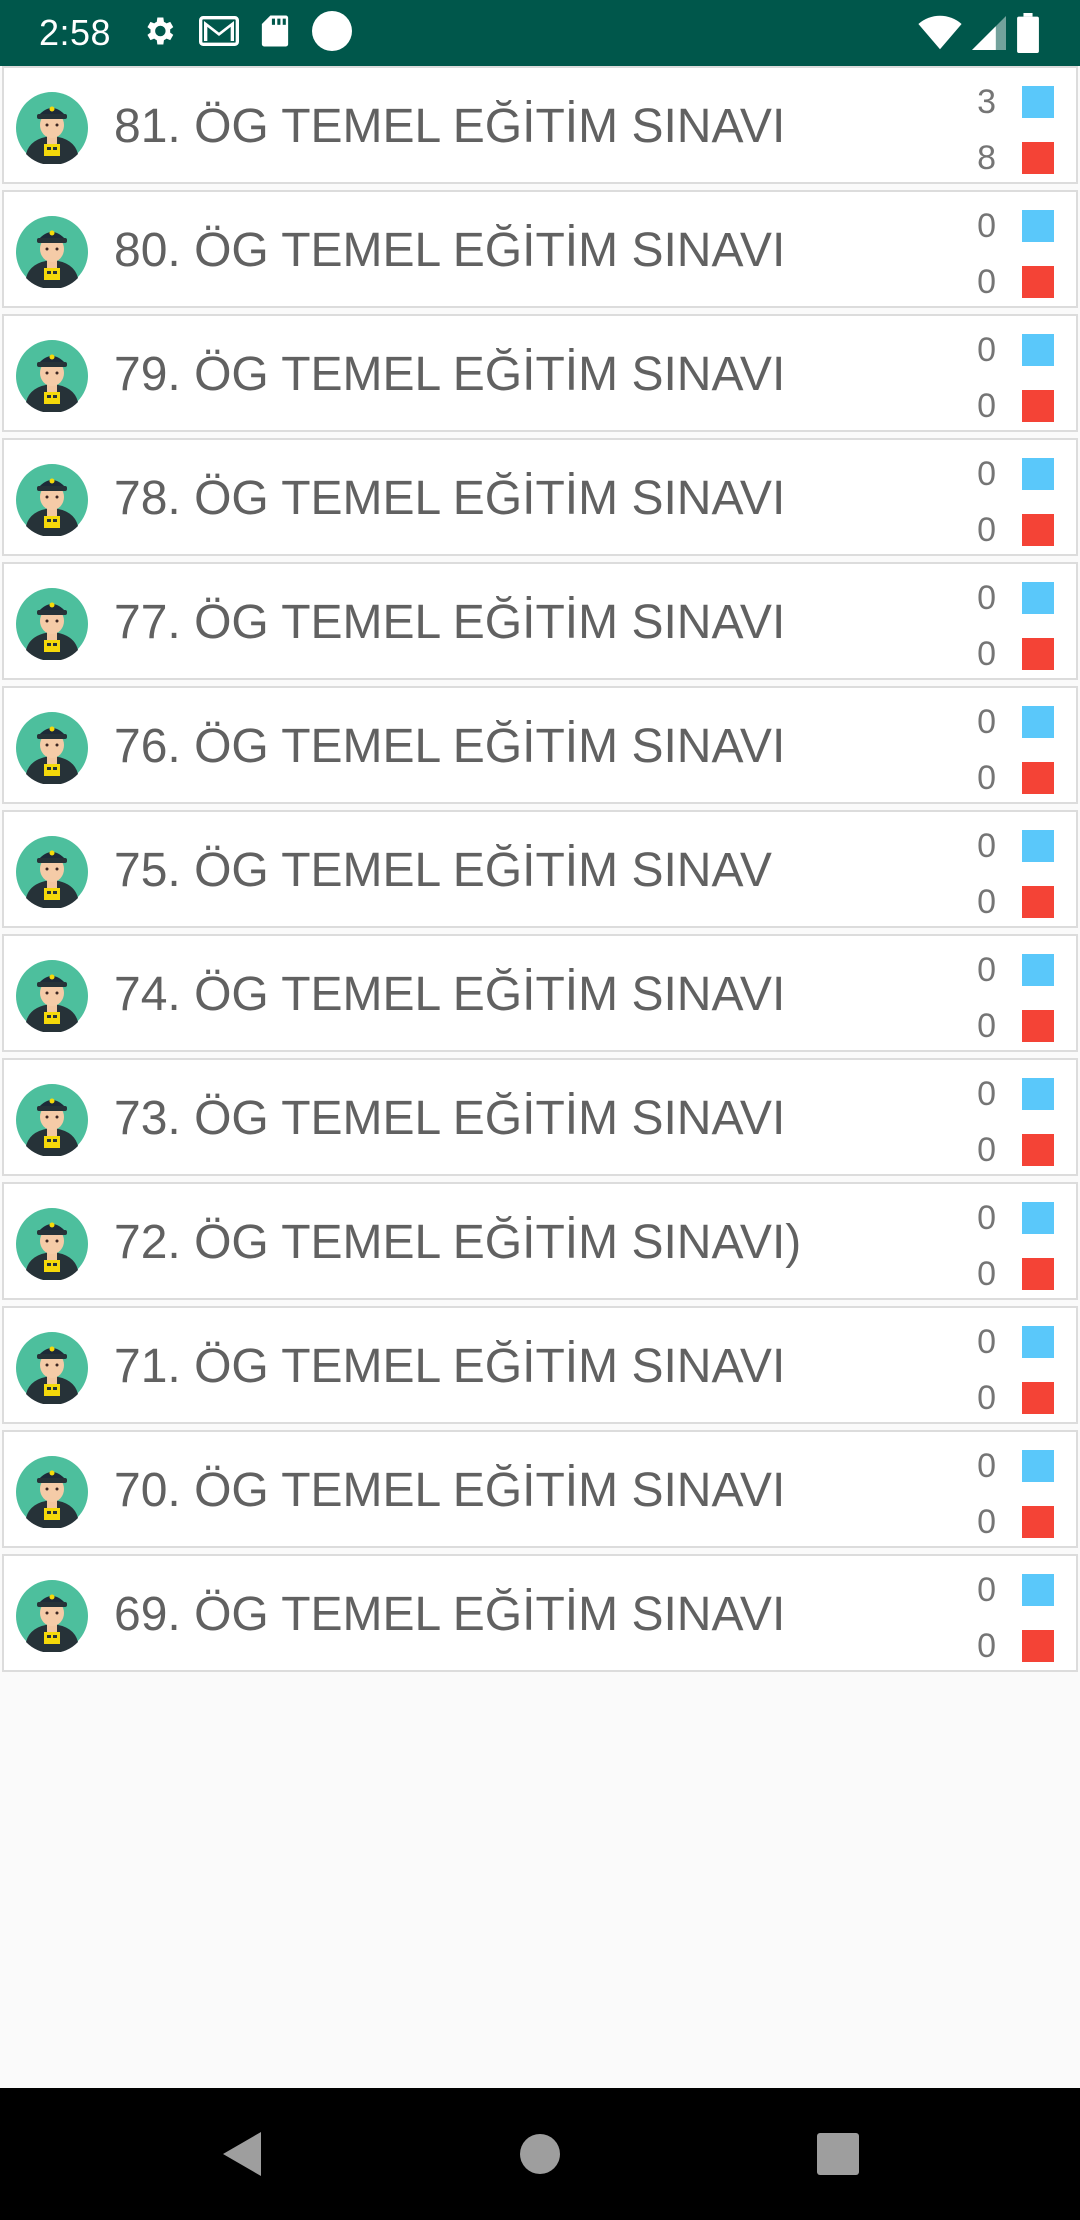 This screenshot has width=1080, height=2220. What do you see at coordinates (540, 373) in the screenshot?
I see `exam-list-item: 79. ÖG TEMEL EĞİTİM SINAVI 0 0` at bounding box center [540, 373].